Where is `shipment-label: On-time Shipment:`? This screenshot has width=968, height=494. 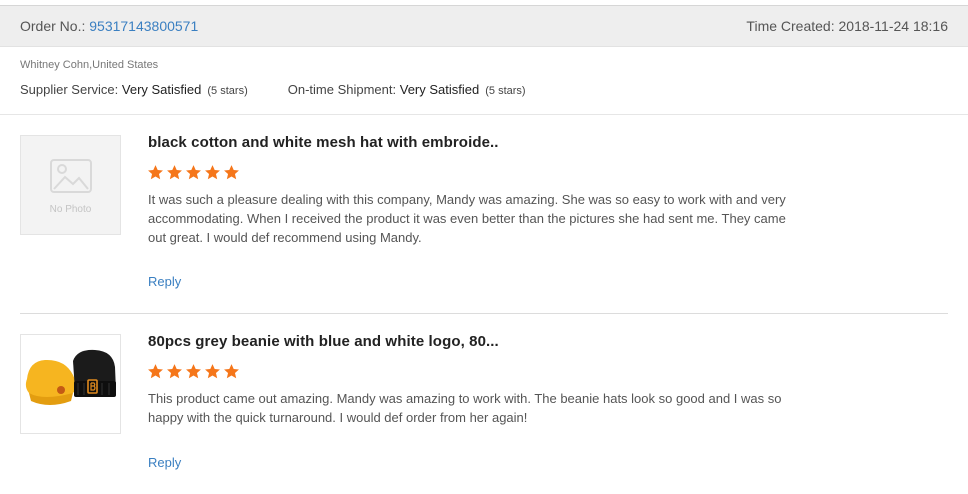 shipment-label: On-time Shipment: is located at coordinates (343, 89).